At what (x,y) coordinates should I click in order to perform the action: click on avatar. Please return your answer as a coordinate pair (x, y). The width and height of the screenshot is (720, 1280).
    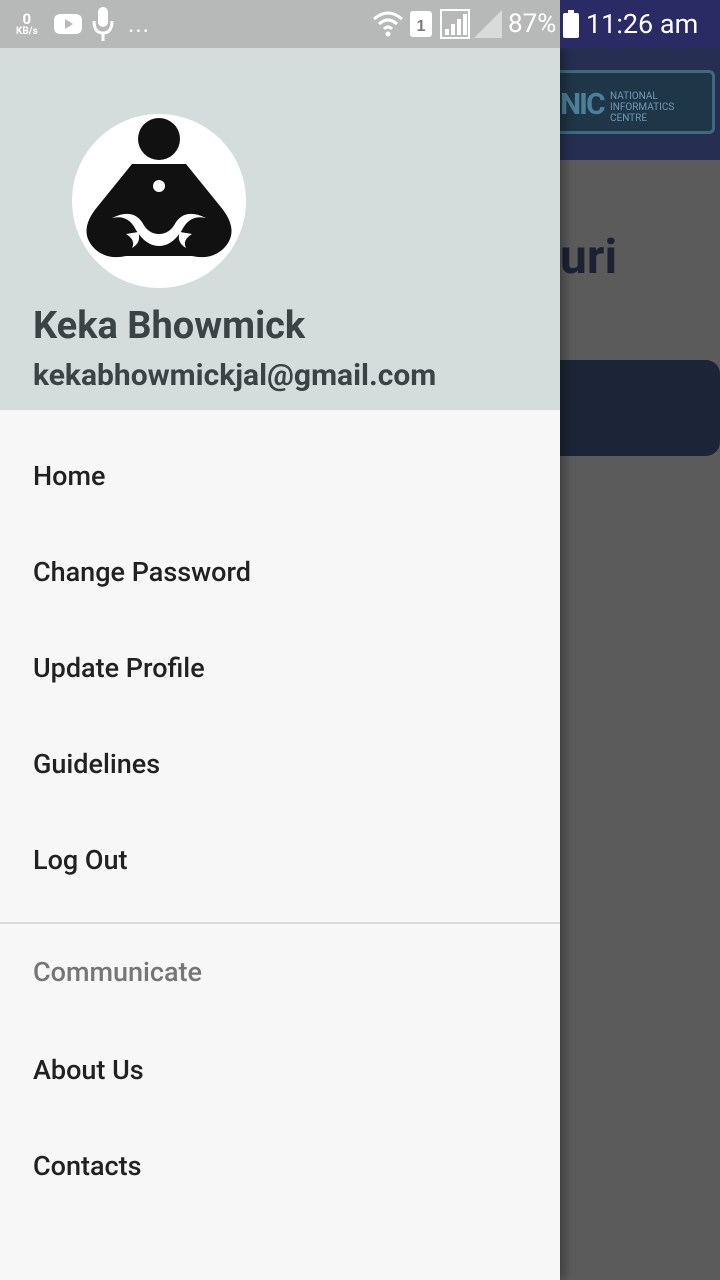
    Looking at the image, I should click on (159, 201).